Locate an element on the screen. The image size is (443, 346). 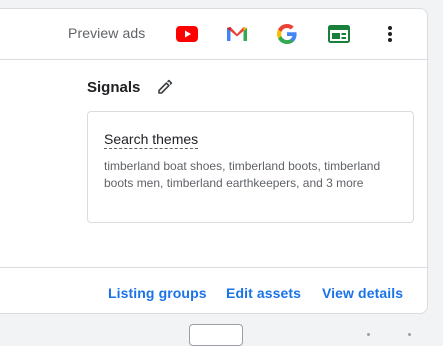
listing-groups-link: Listing groups is located at coordinates (157, 293).